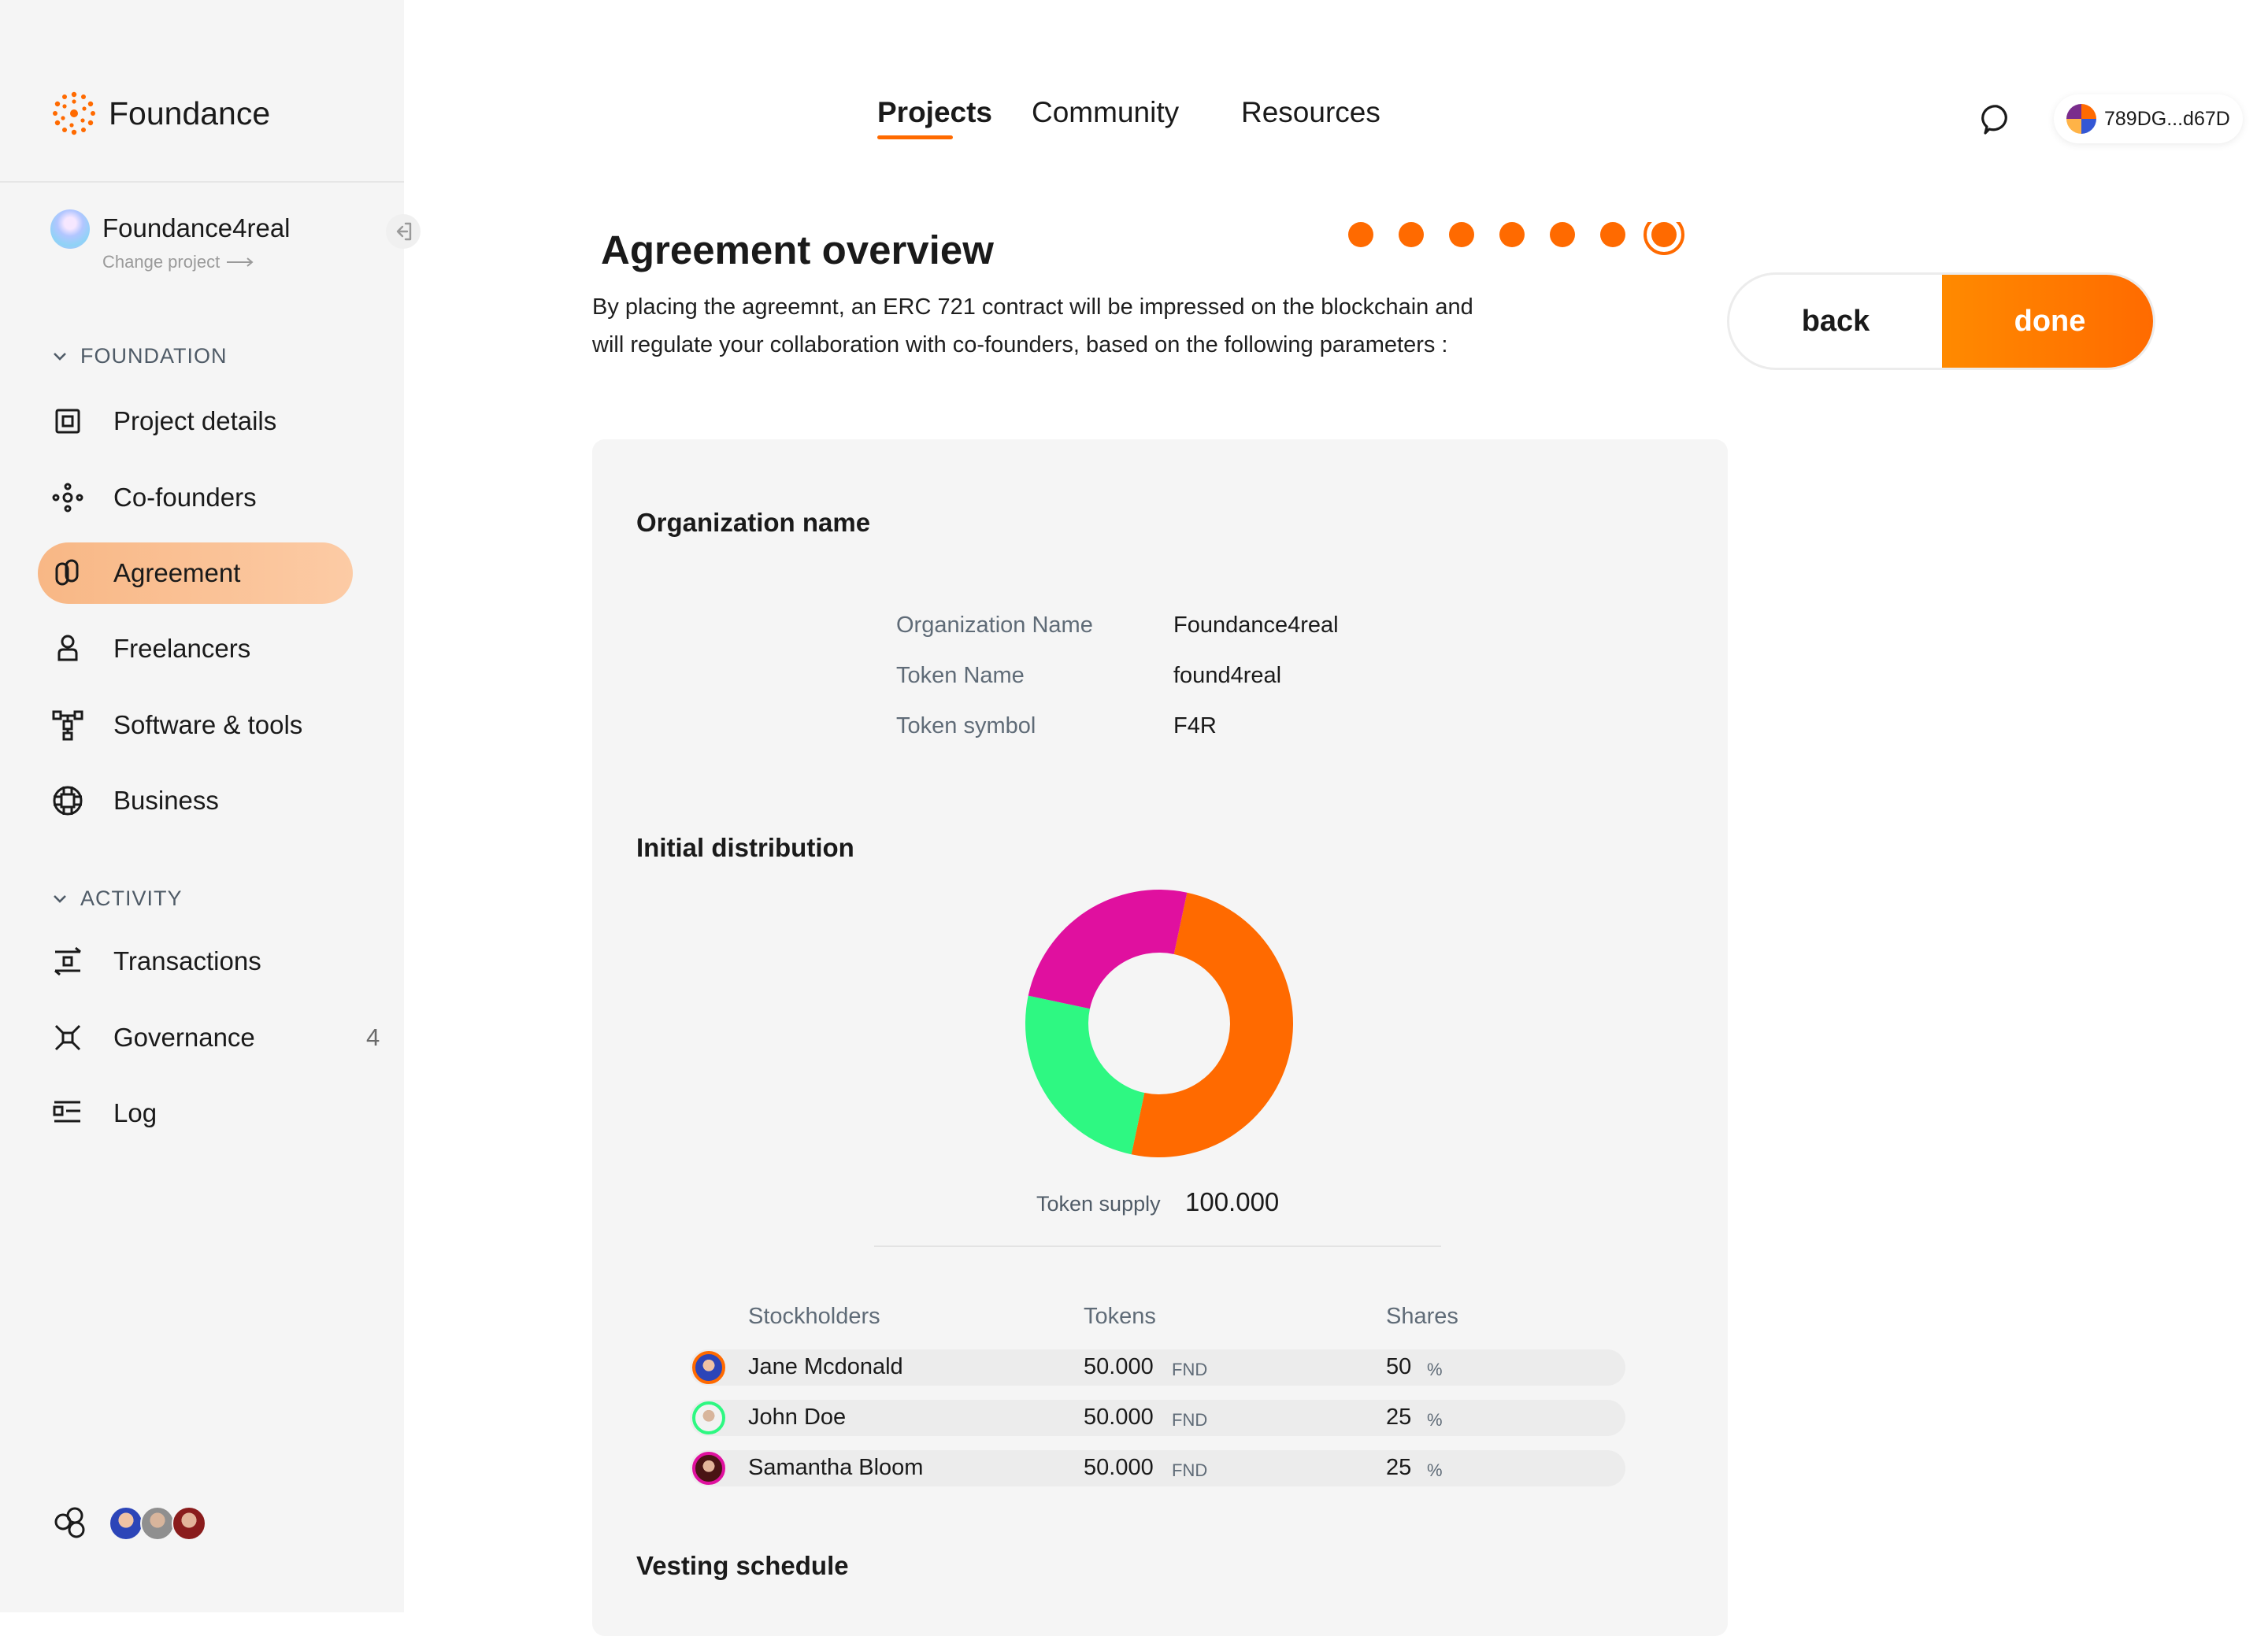 Image resolution: width=2268 pixels, height=1636 pixels. I want to click on sidebar-item-business: Business, so click(195, 800).